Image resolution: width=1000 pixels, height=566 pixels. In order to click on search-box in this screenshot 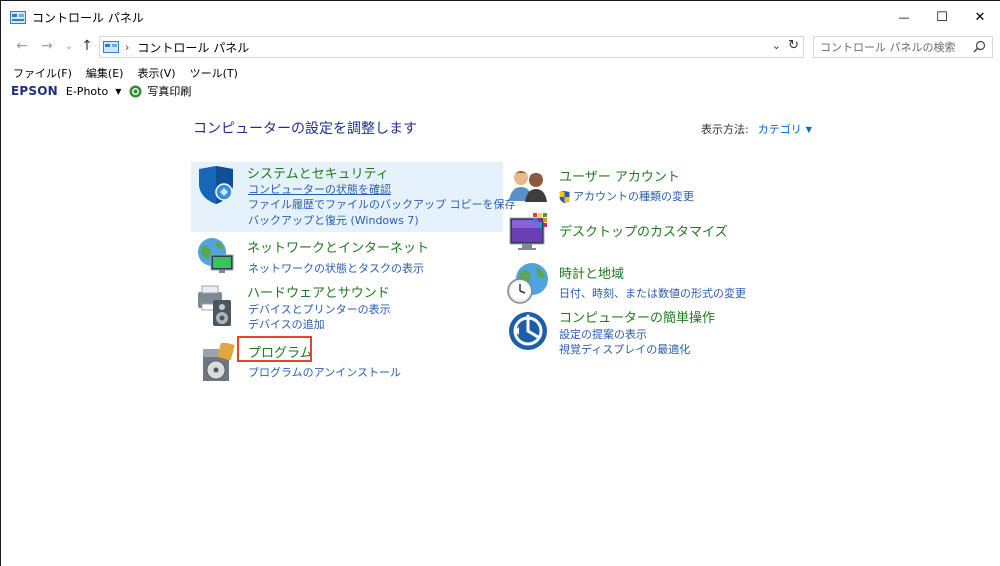, I will do `click(903, 47)`.